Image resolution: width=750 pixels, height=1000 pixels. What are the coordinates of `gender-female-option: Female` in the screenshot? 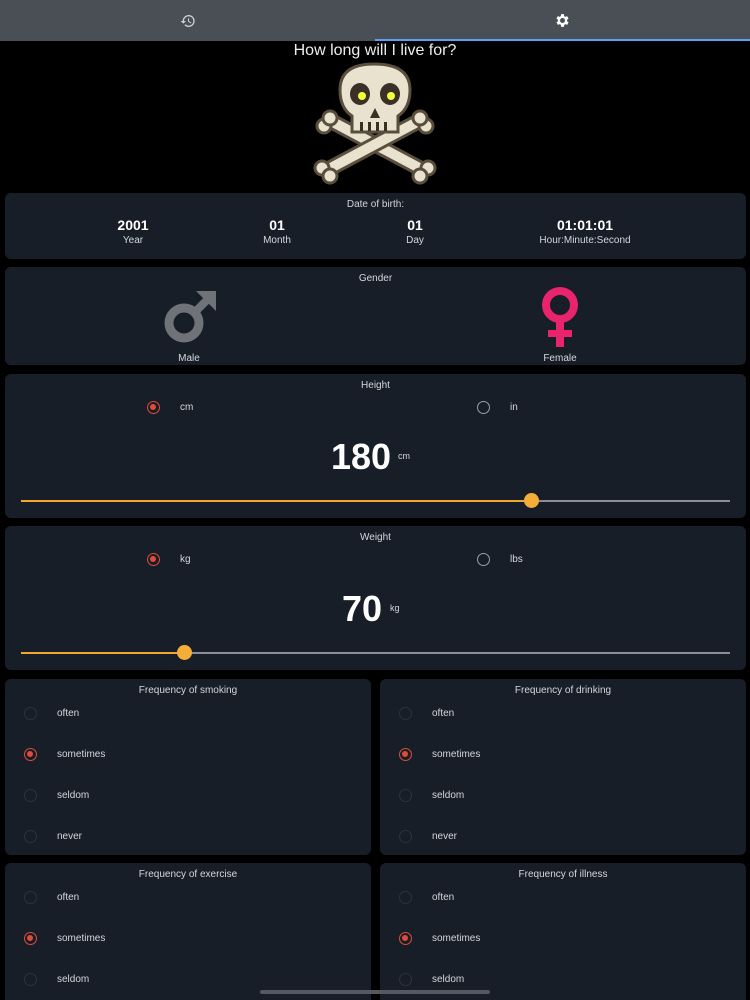 It's located at (560, 324).